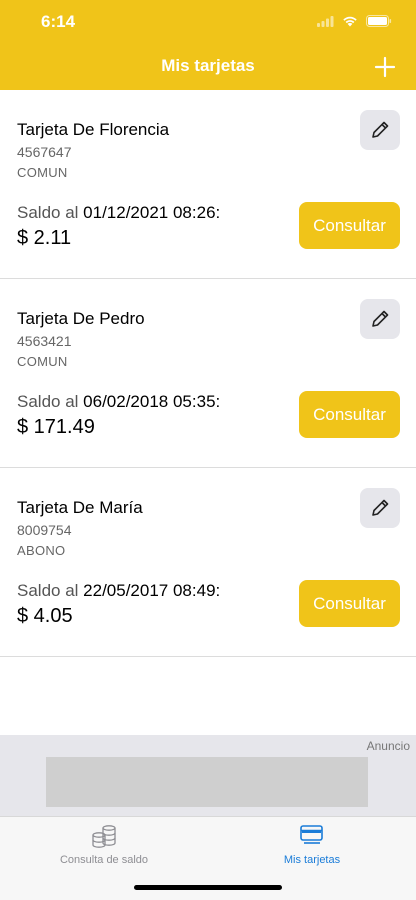  I want to click on status-icons, so click(354, 23).